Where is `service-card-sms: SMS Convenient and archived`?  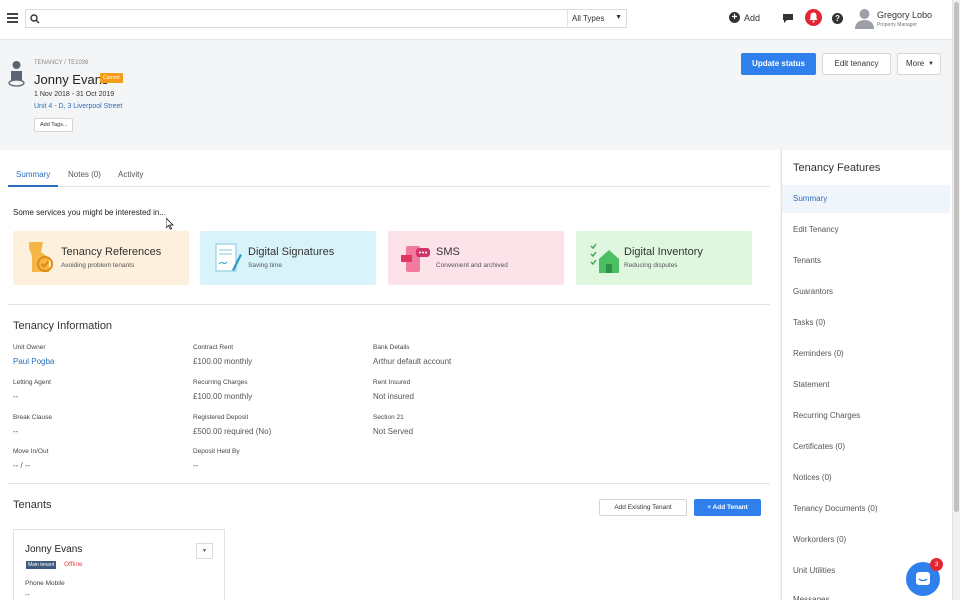 service-card-sms: SMS Convenient and archived is located at coordinates (476, 258).